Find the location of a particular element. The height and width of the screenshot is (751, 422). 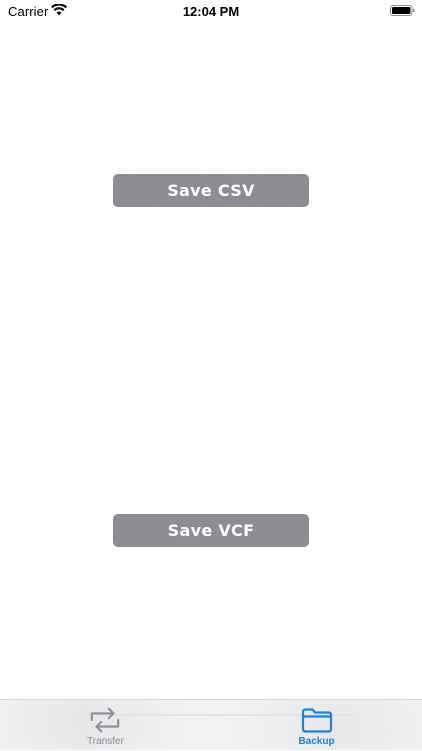

battery-icon is located at coordinates (402, 10).